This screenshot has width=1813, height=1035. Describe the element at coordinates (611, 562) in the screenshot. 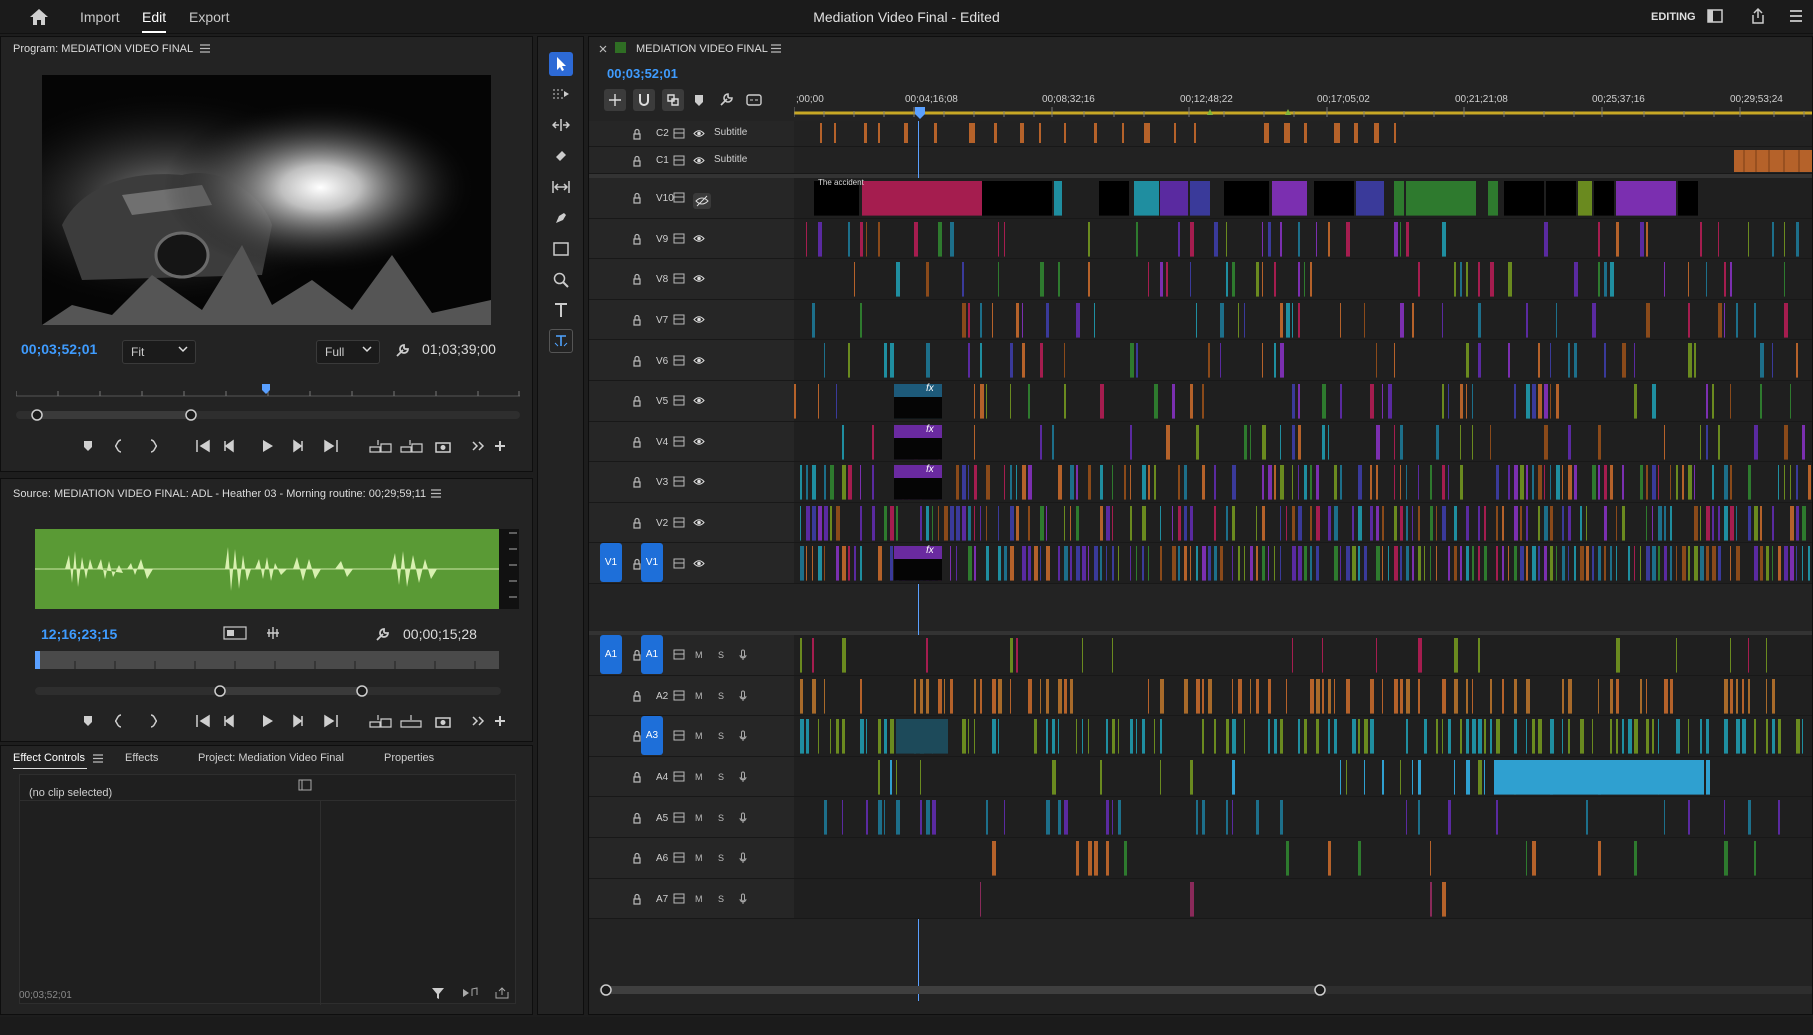

I see `source-patch-v1: V1` at that location.